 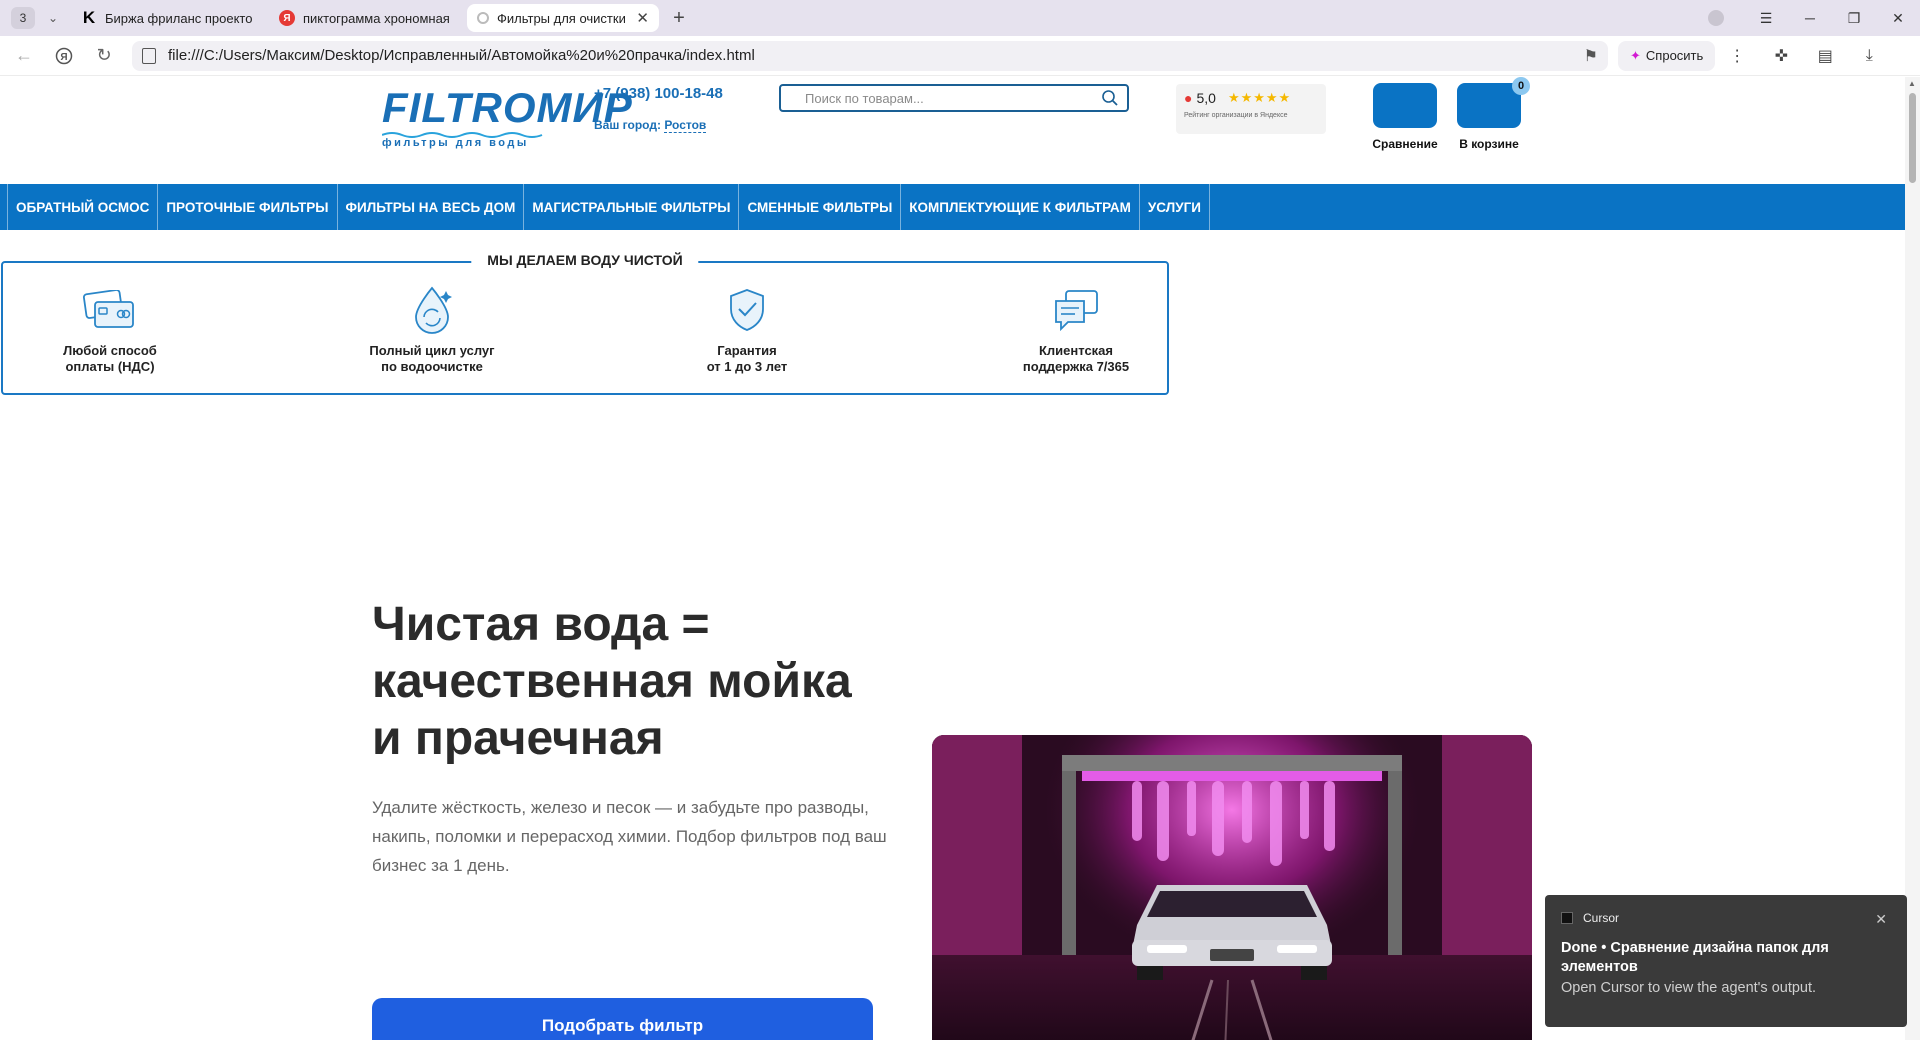 I want to click on tab-filters-active: Фильтры для очистки в ✕, so click(x=563, y=18).